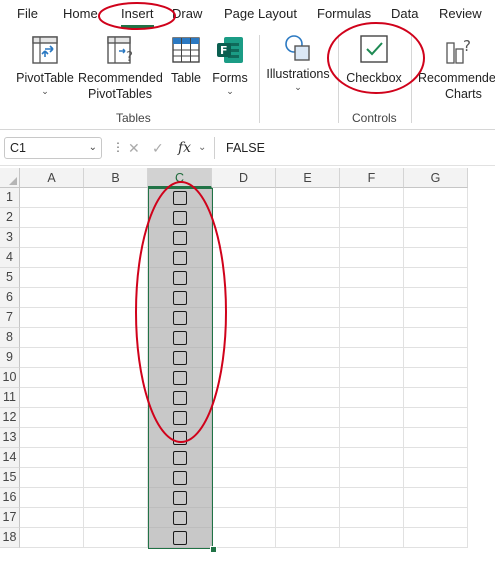 Image resolution: width=495 pixels, height=565 pixels. What do you see at coordinates (116, 498) in the screenshot?
I see `cell-b16` at bounding box center [116, 498].